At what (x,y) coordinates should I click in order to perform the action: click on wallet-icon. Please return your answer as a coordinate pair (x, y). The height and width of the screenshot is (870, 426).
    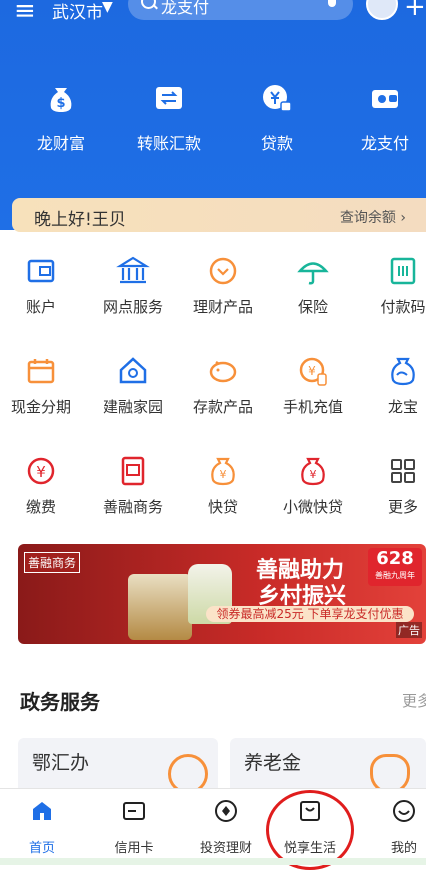
    Looking at the image, I should click on (385, 98).